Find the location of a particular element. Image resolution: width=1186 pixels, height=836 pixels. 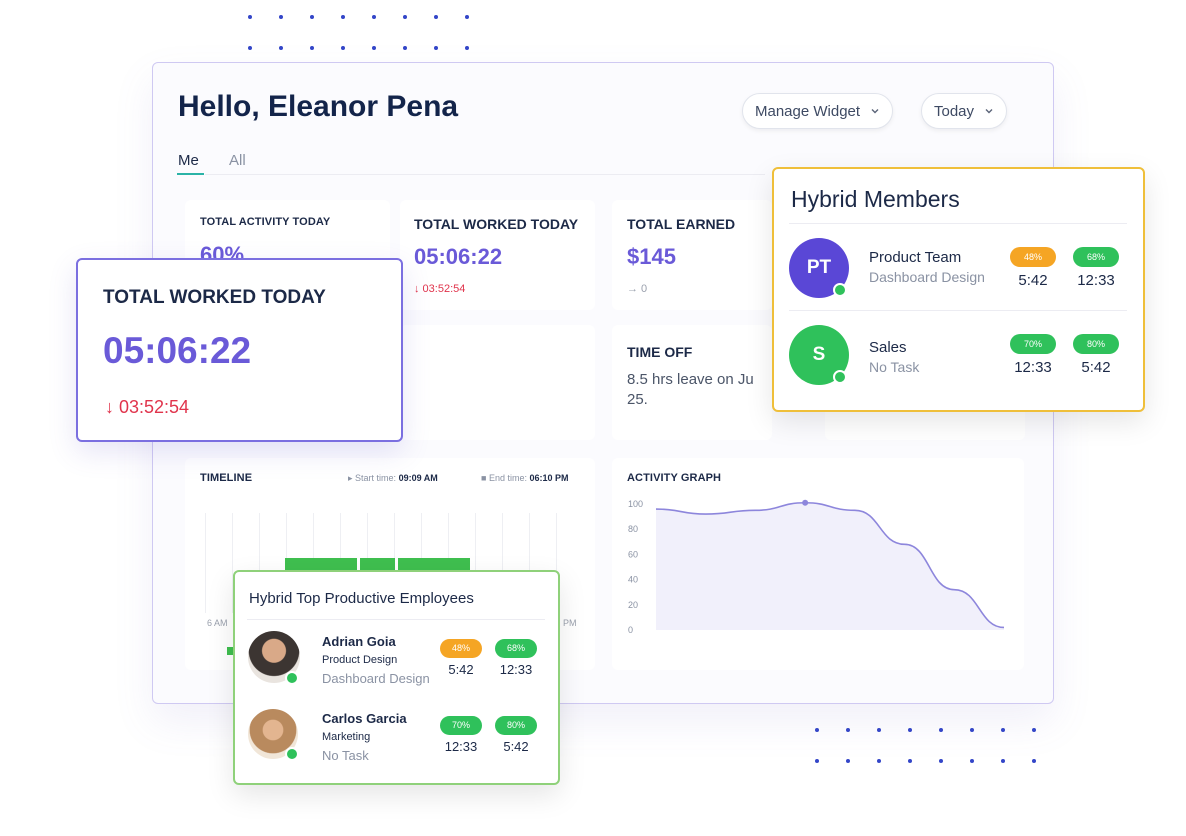

timeline-gridline is located at coordinates (205, 563).